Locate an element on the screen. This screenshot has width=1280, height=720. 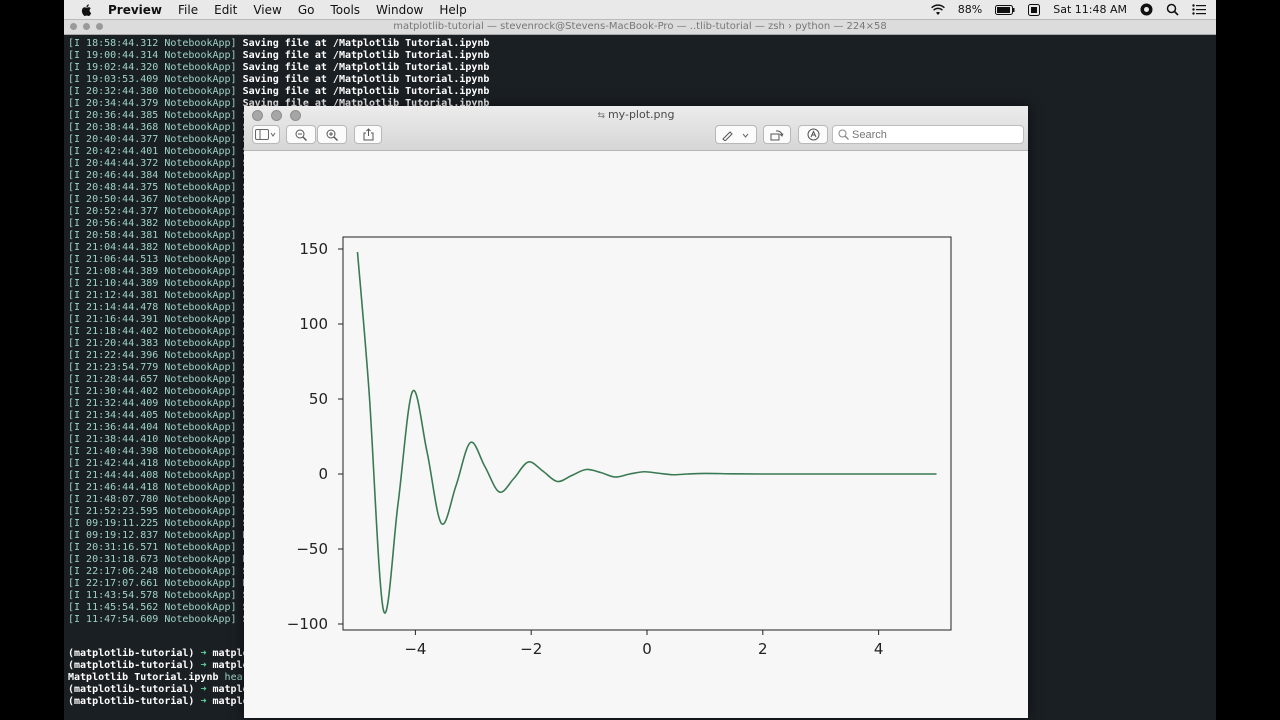
log-timestamp: [I 21:14:44.478 NotebookApp] is located at coordinates (152, 307).